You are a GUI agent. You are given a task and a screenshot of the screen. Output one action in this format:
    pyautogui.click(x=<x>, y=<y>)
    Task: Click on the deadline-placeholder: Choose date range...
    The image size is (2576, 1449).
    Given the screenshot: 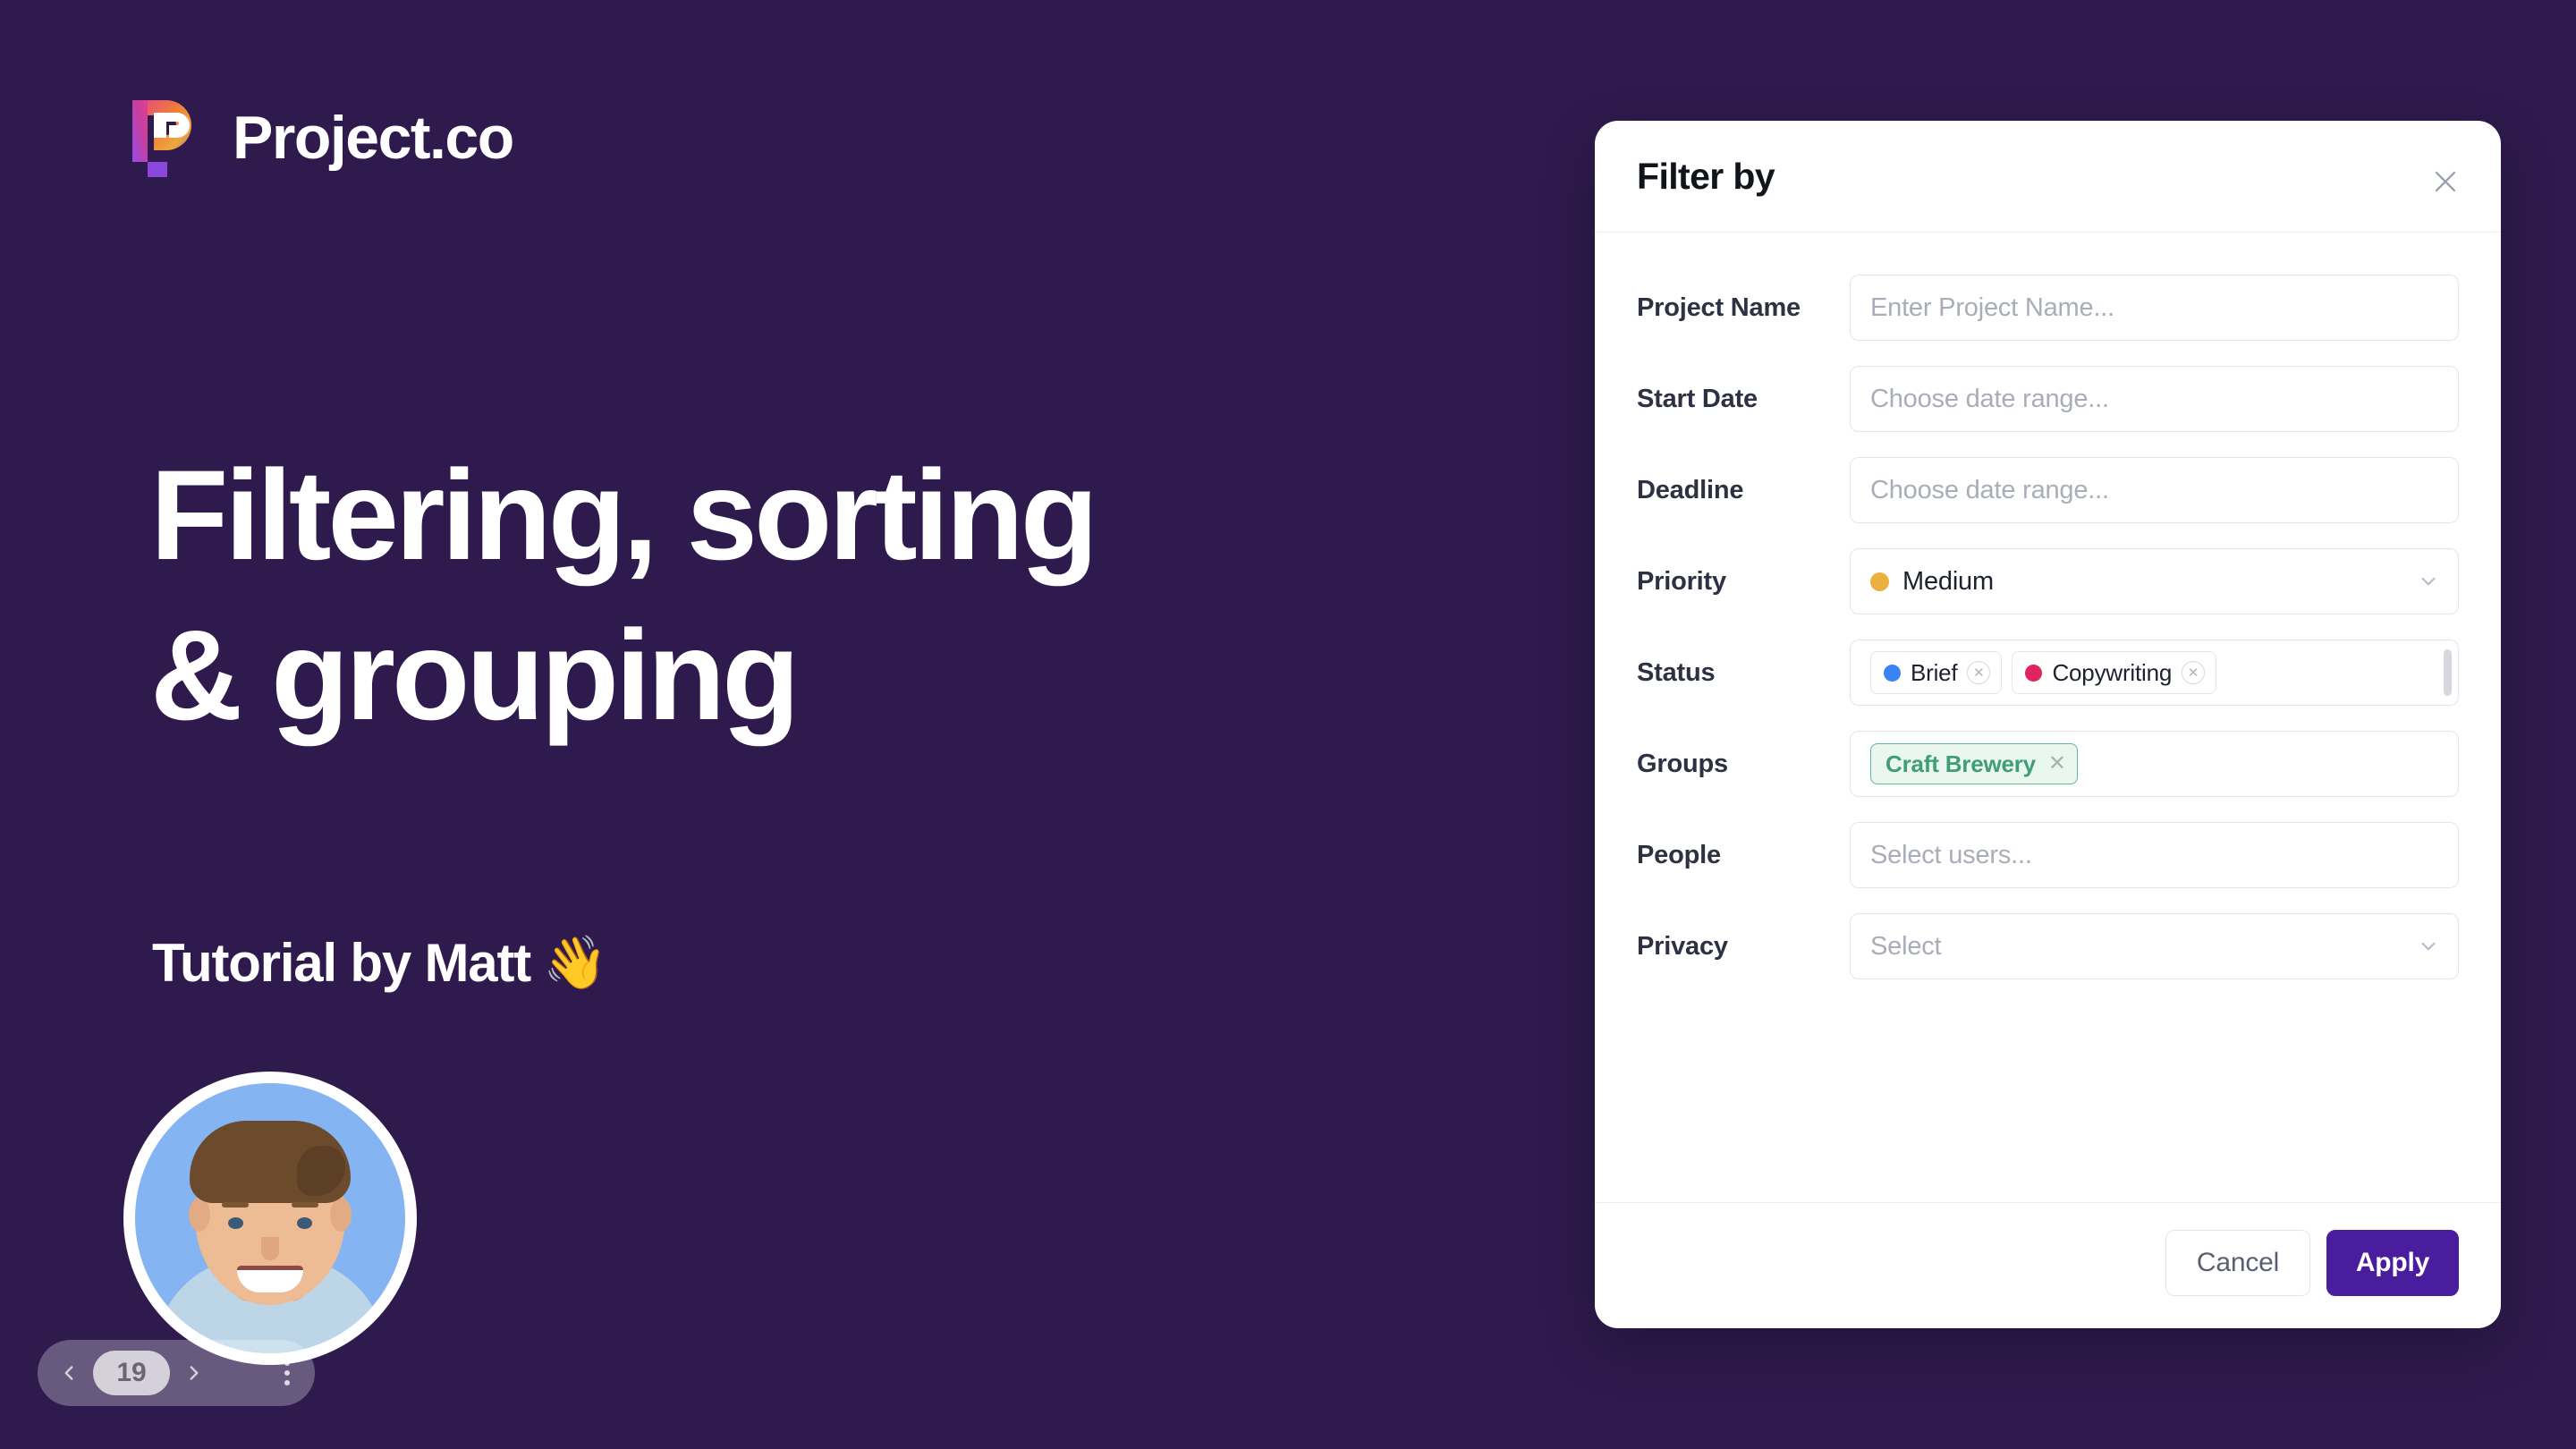 What is the action you would take?
    pyautogui.click(x=1989, y=489)
    